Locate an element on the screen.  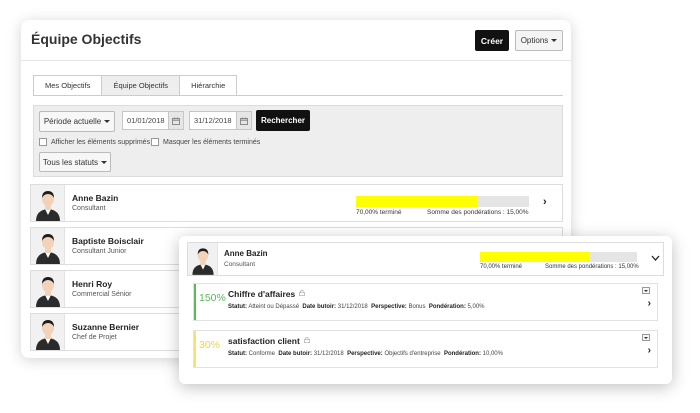
hide-finished-label: Masquer les éléments terminés is located at coordinates (212, 142).